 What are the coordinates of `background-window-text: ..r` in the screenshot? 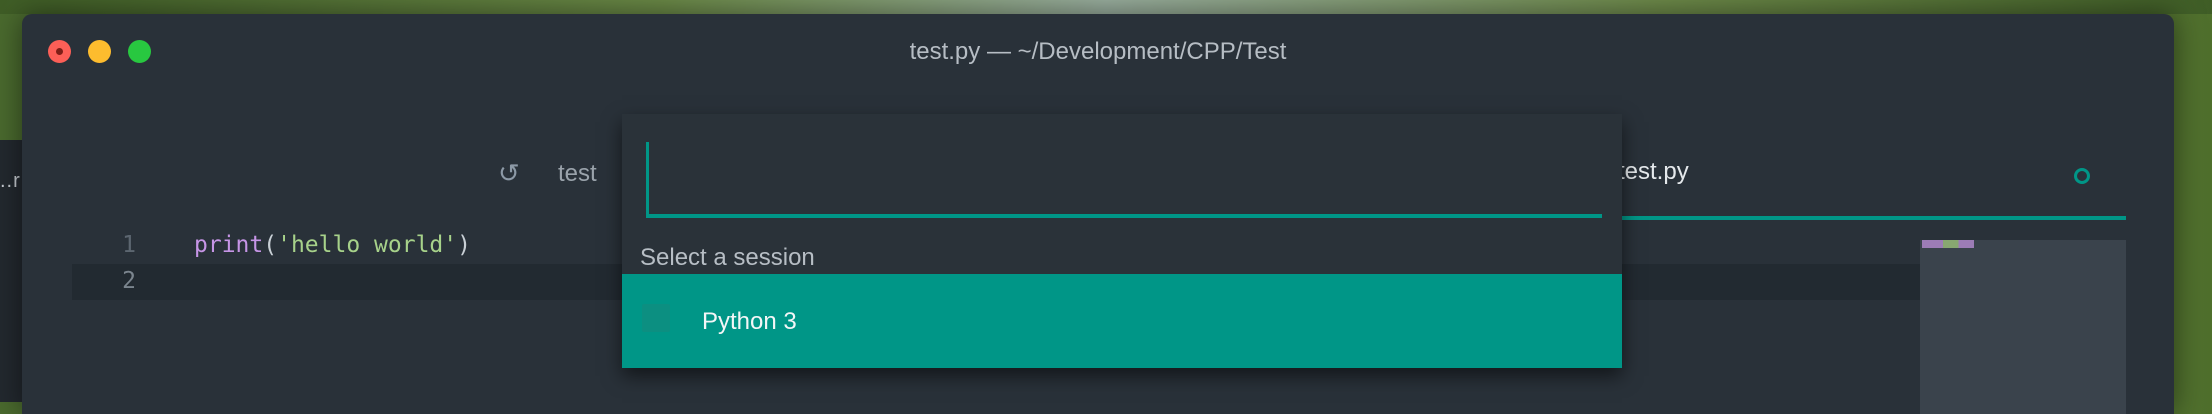 It's located at (10, 181).